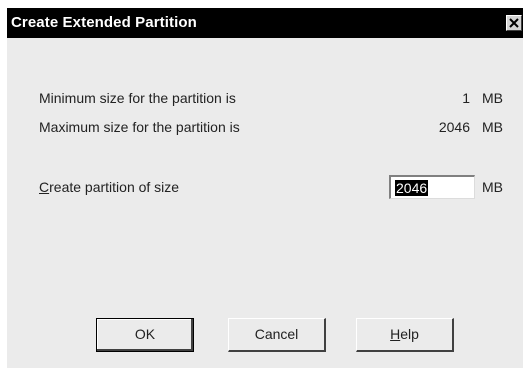 The image size is (523, 368). Describe the element at coordinates (409, 334) in the screenshot. I see `help-button-label: elp` at that location.